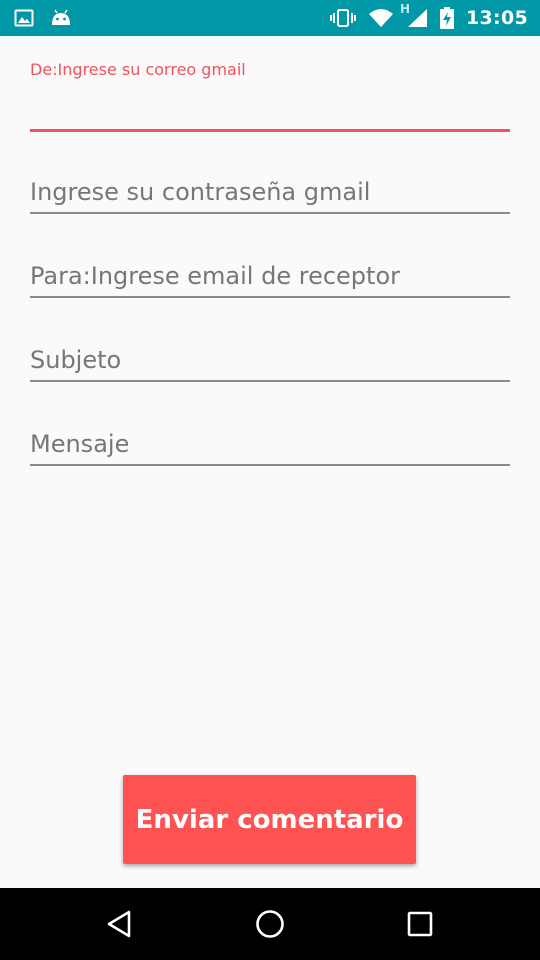 The width and height of the screenshot is (540, 960). I want to click on vibrate-icon, so click(343, 18).